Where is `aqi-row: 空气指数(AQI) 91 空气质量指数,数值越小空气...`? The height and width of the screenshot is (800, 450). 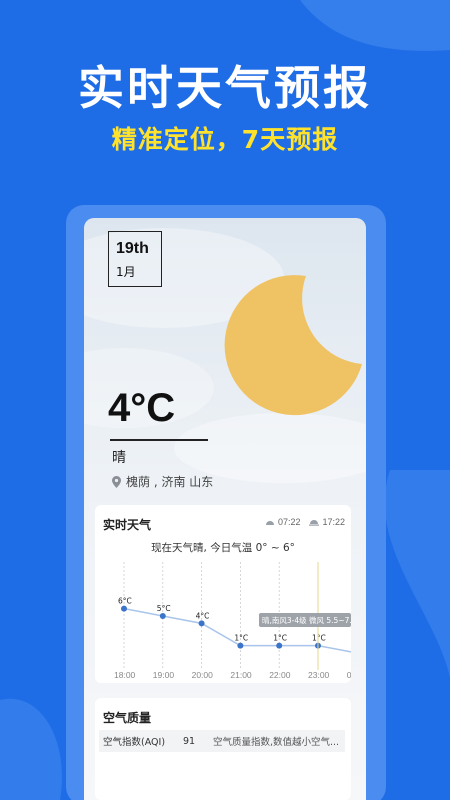 aqi-row: 空气指数(AQI) 91 空气质量指数,数值越小空气... is located at coordinates (222, 741).